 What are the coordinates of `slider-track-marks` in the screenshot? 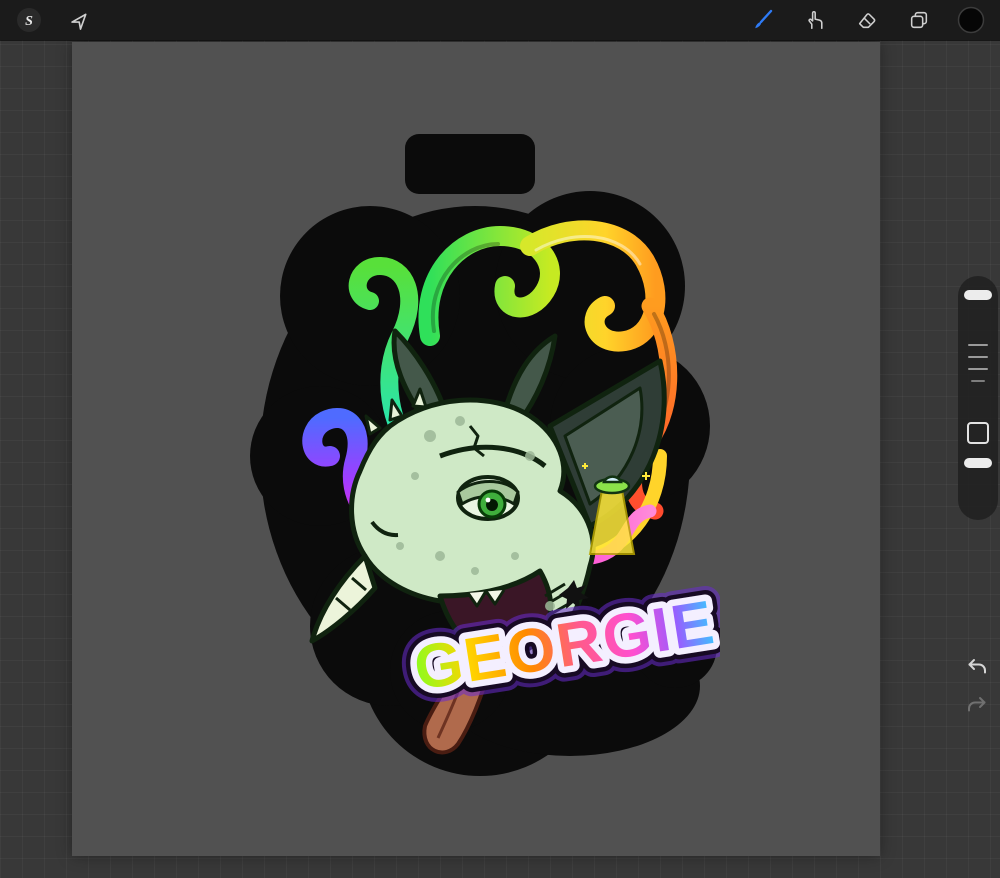 It's located at (978, 363).